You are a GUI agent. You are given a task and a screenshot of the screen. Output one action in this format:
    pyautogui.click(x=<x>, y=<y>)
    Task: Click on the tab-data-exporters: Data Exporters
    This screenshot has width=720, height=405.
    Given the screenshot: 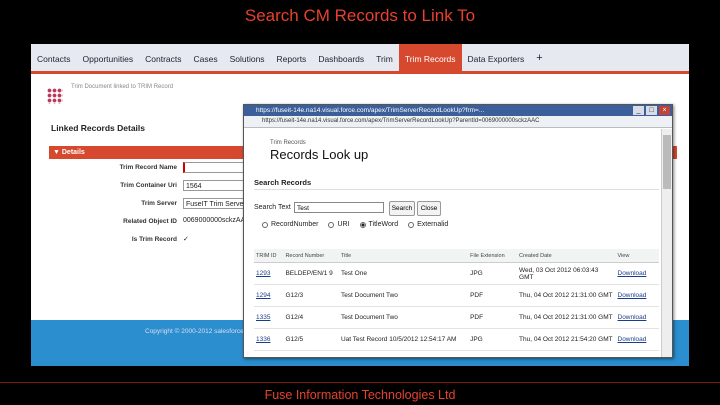 What is the action you would take?
    pyautogui.click(x=496, y=57)
    